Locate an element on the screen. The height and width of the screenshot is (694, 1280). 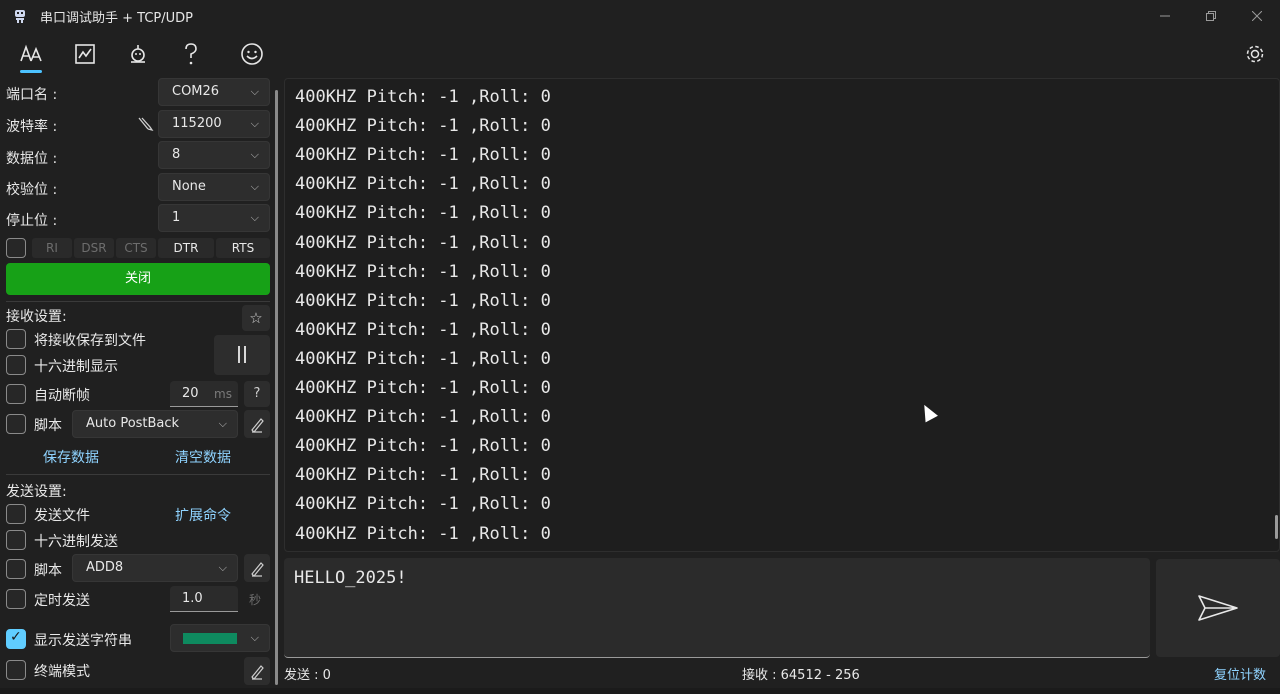
receive-scrollbar is located at coordinates (1276, 527).